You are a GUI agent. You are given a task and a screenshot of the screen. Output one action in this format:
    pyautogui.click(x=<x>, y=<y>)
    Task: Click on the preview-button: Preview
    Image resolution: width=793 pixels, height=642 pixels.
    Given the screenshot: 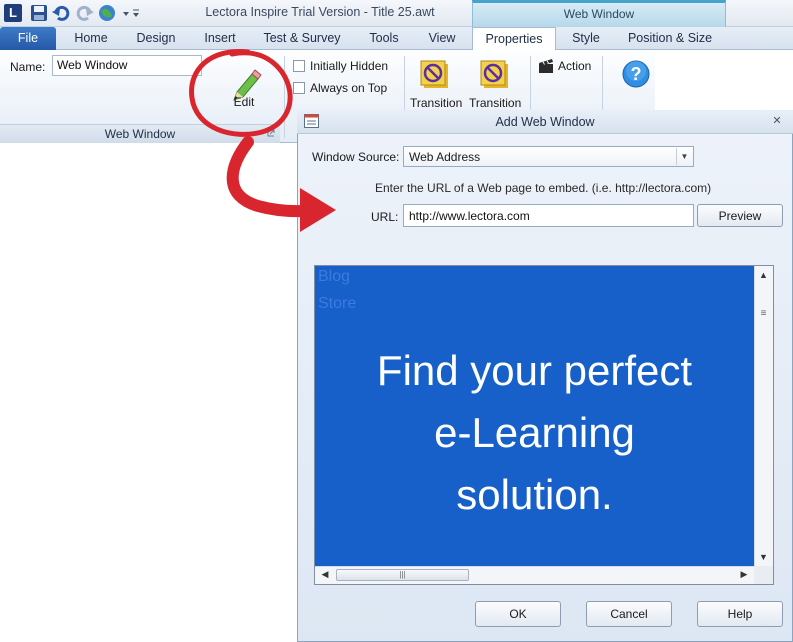 What is the action you would take?
    pyautogui.click(x=740, y=215)
    